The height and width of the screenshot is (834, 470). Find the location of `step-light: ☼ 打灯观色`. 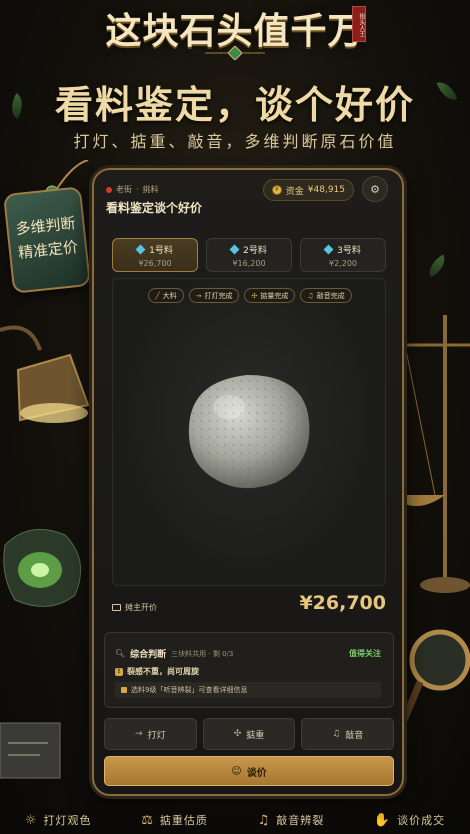

step-light: ☼ 打灯观色 is located at coordinates (58, 820).